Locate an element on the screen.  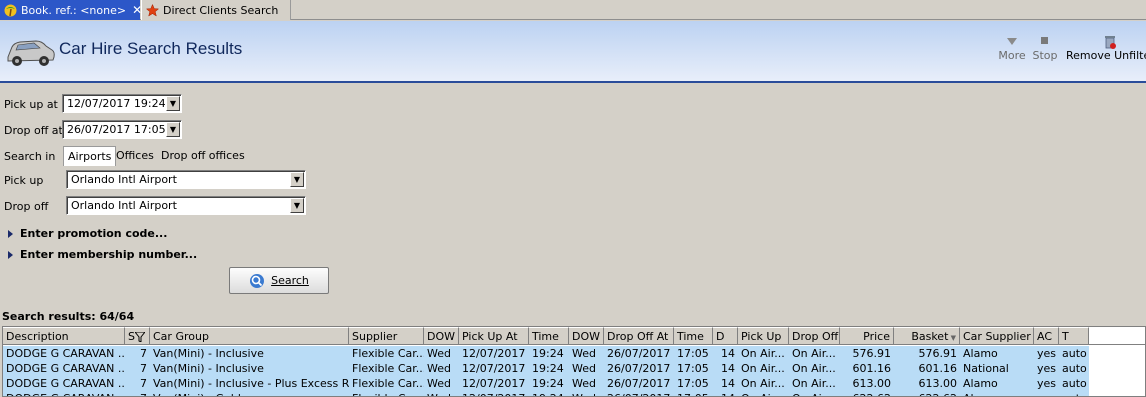
search-in-dropoff-offices-tab: Drop off offices is located at coordinates (203, 156).